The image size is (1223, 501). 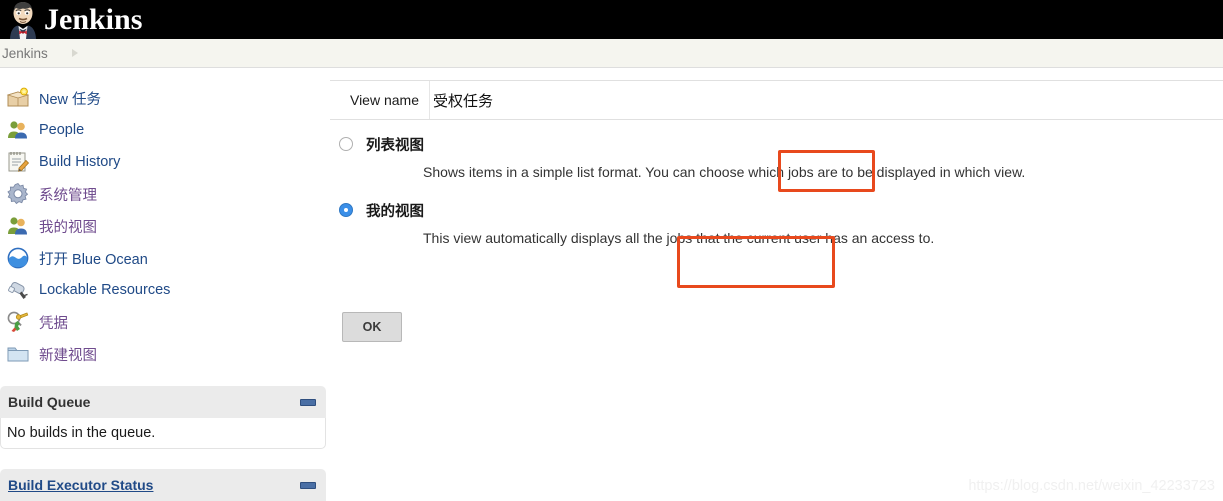 What do you see at coordinates (49, 402) in the screenshot?
I see `build-queue-title: Build Queue` at bounding box center [49, 402].